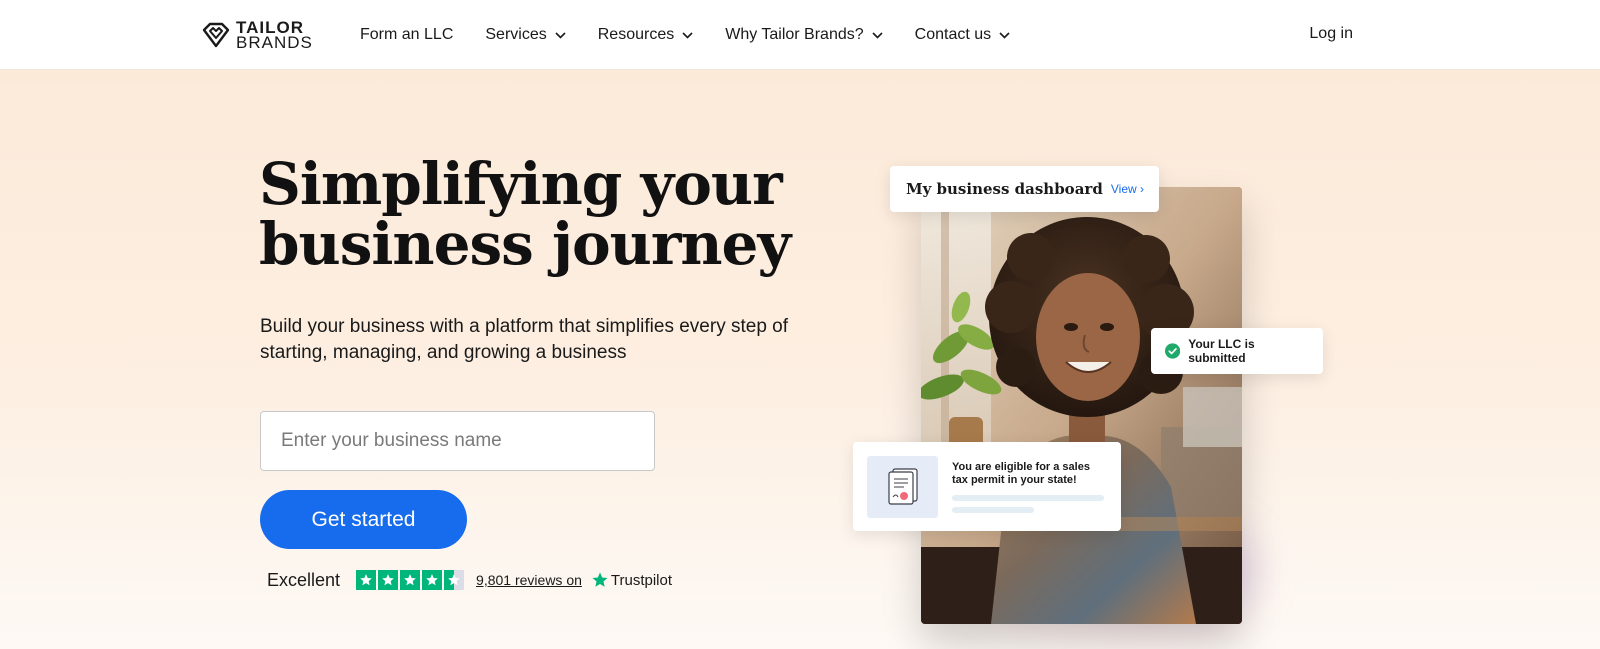 This screenshot has width=1600, height=649. I want to click on get-started-button: Get started, so click(363, 519).